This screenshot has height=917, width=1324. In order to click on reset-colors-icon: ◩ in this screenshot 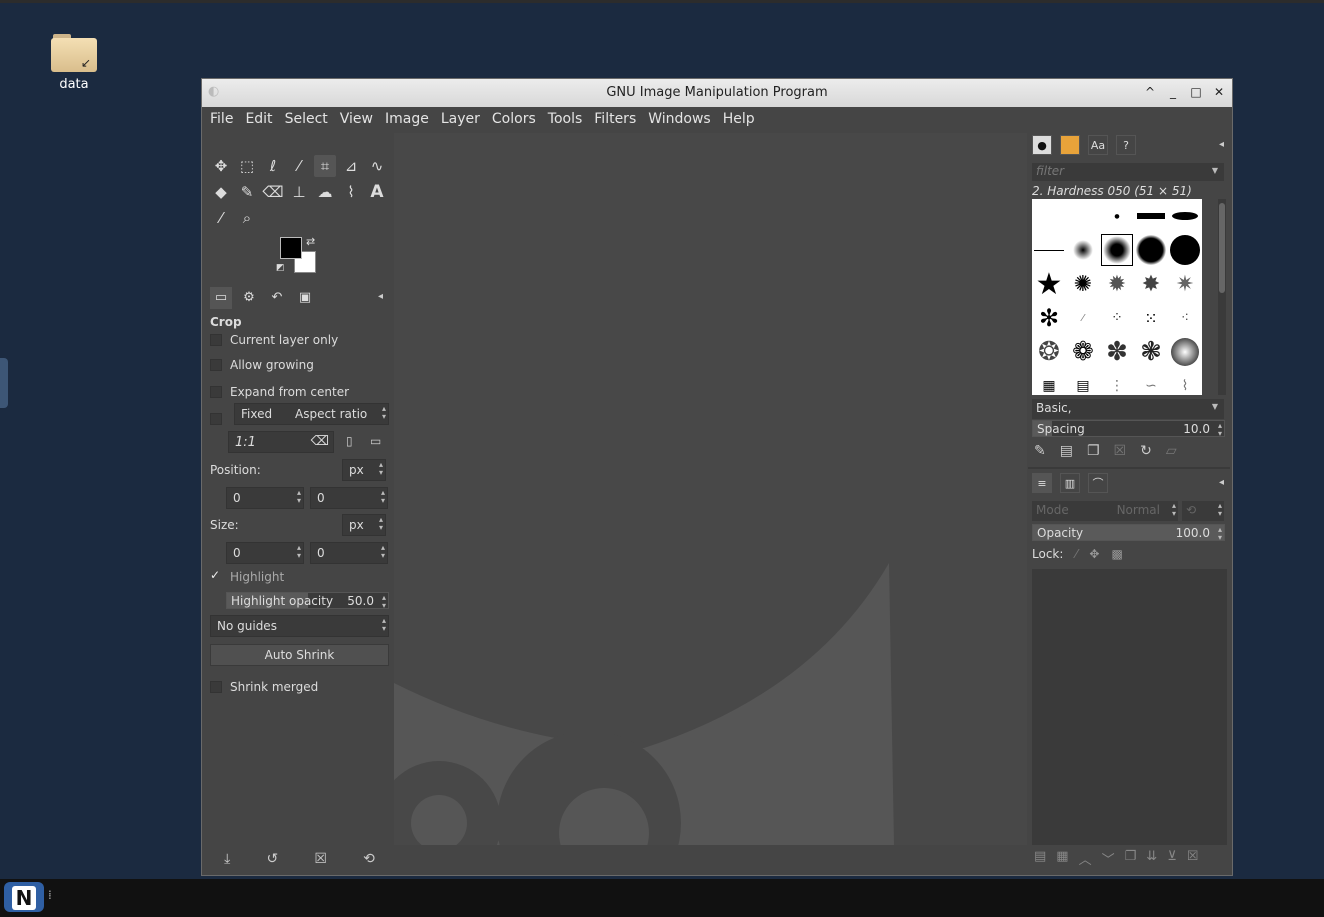, I will do `click(280, 268)`.